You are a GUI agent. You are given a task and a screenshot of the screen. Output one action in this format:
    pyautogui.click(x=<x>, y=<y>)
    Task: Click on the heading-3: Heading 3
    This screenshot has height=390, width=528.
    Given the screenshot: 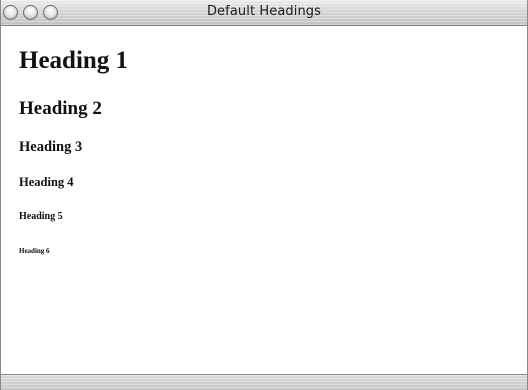 What is the action you would take?
    pyautogui.click(x=51, y=147)
    